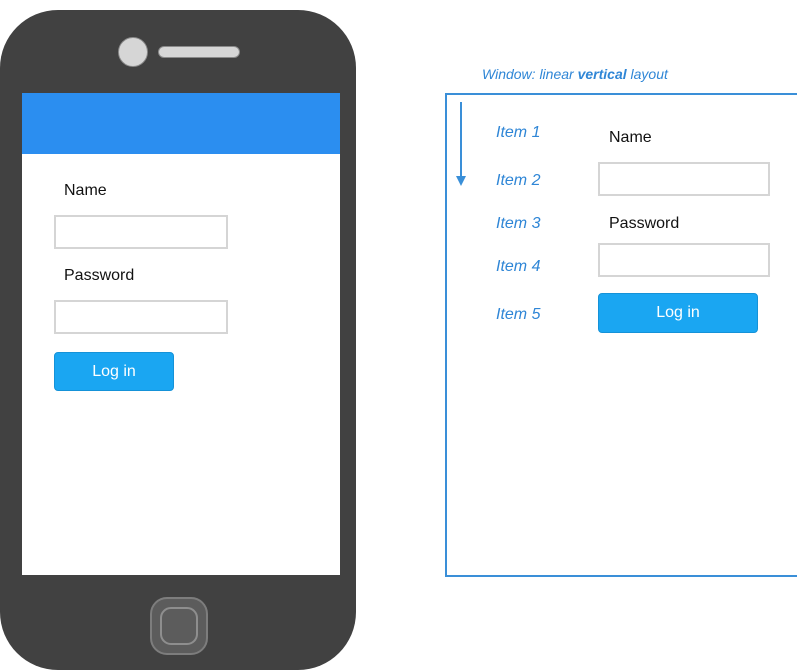 Image resolution: width=797 pixels, height=671 pixels. Describe the element at coordinates (530, 74) in the screenshot. I see `diagram-title-prefix: Window: linear` at that location.